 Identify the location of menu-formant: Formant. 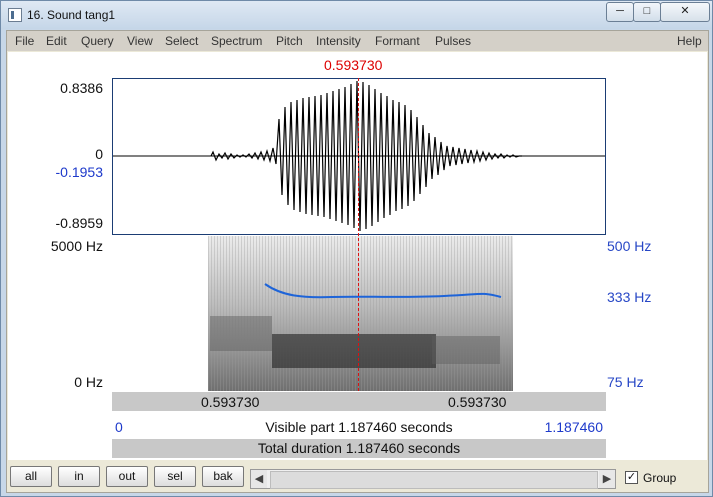
(397, 41).